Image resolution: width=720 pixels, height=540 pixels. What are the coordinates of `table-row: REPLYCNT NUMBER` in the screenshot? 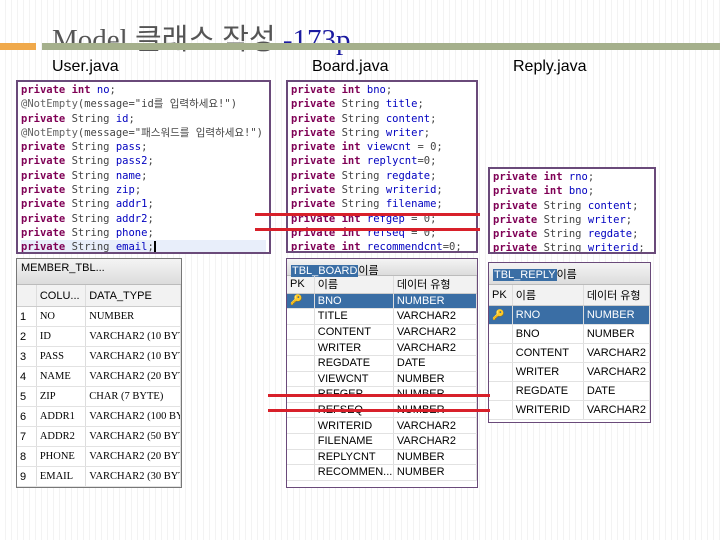 It's located at (382, 457).